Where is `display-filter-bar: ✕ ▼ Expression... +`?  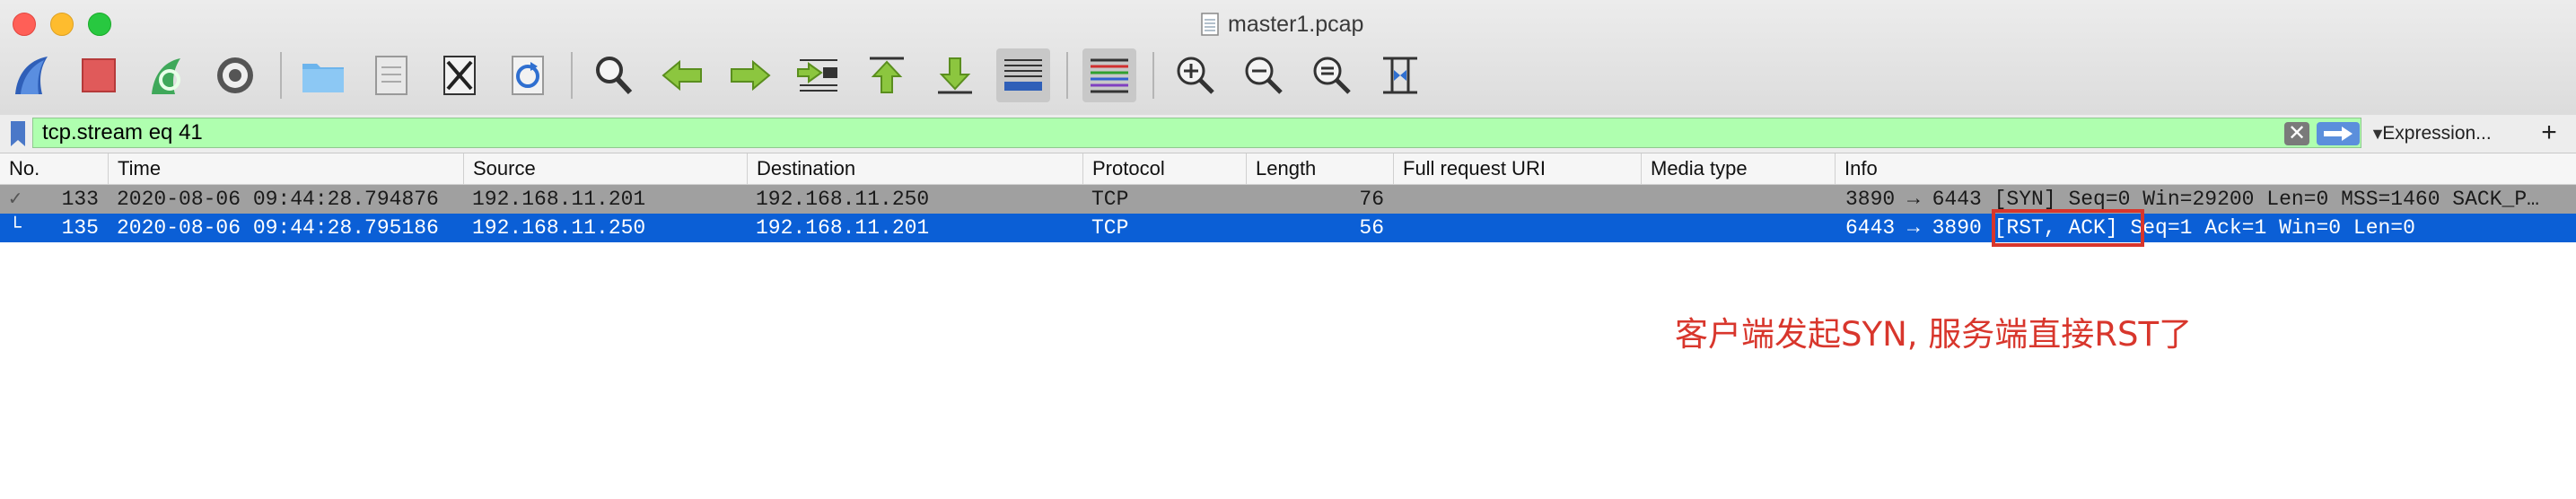
display-filter-bar: ✕ ▼ Expression... + is located at coordinates (1288, 134).